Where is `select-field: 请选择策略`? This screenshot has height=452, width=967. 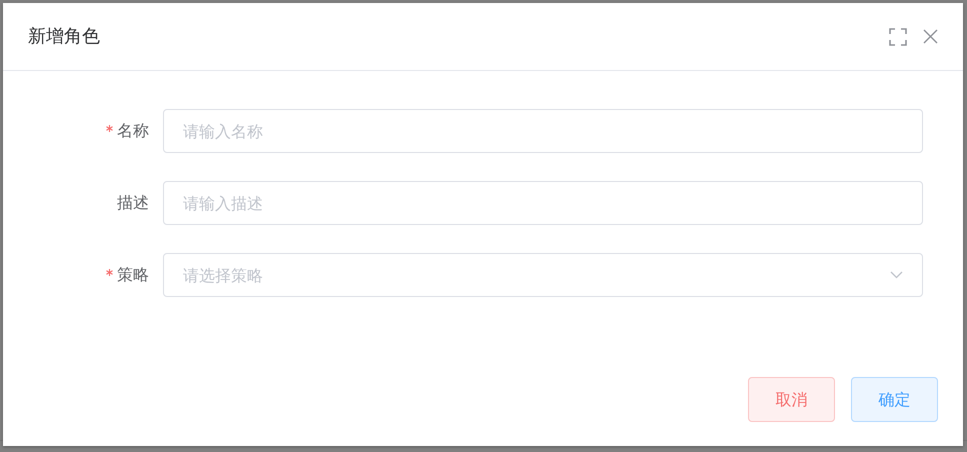
select-field: 请选择策略 is located at coordinates (543, 275).